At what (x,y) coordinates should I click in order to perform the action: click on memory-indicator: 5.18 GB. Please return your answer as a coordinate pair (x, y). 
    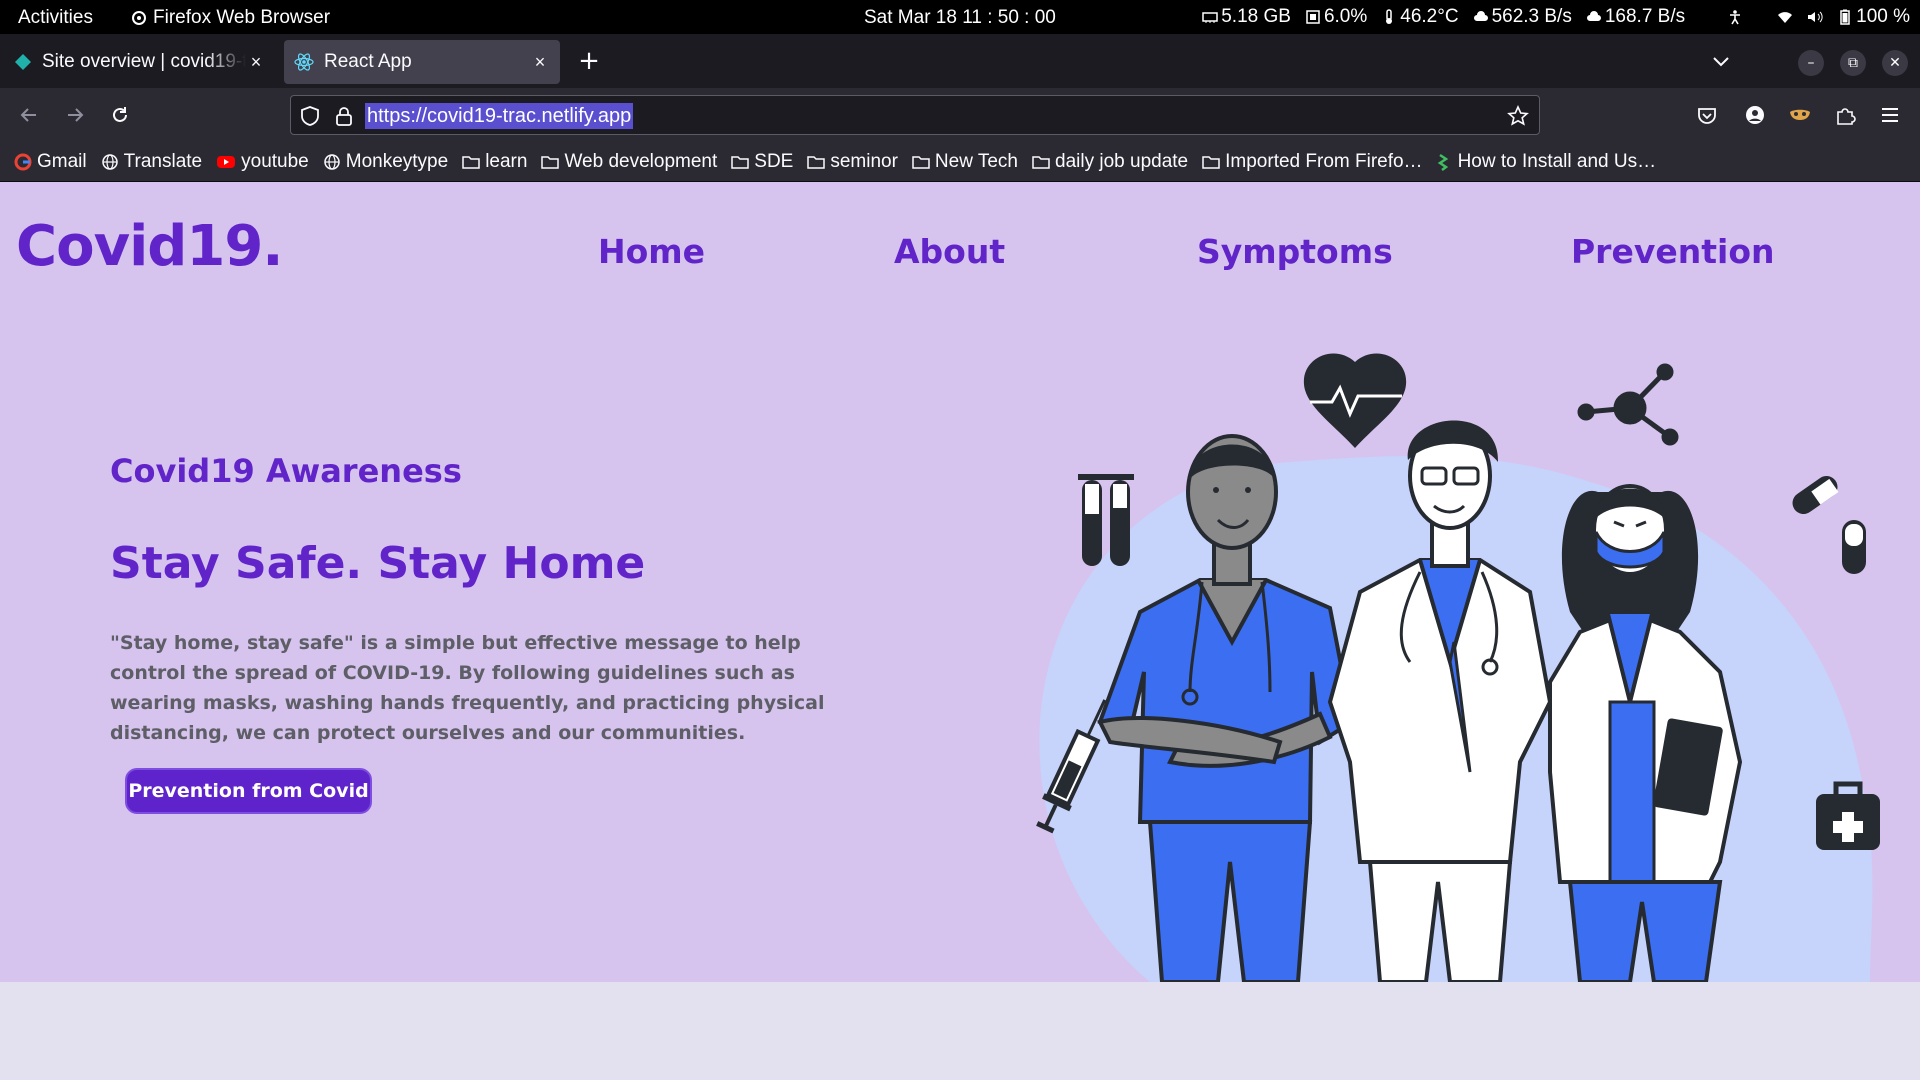
    Looking at the image, I should click on (1246, 17).